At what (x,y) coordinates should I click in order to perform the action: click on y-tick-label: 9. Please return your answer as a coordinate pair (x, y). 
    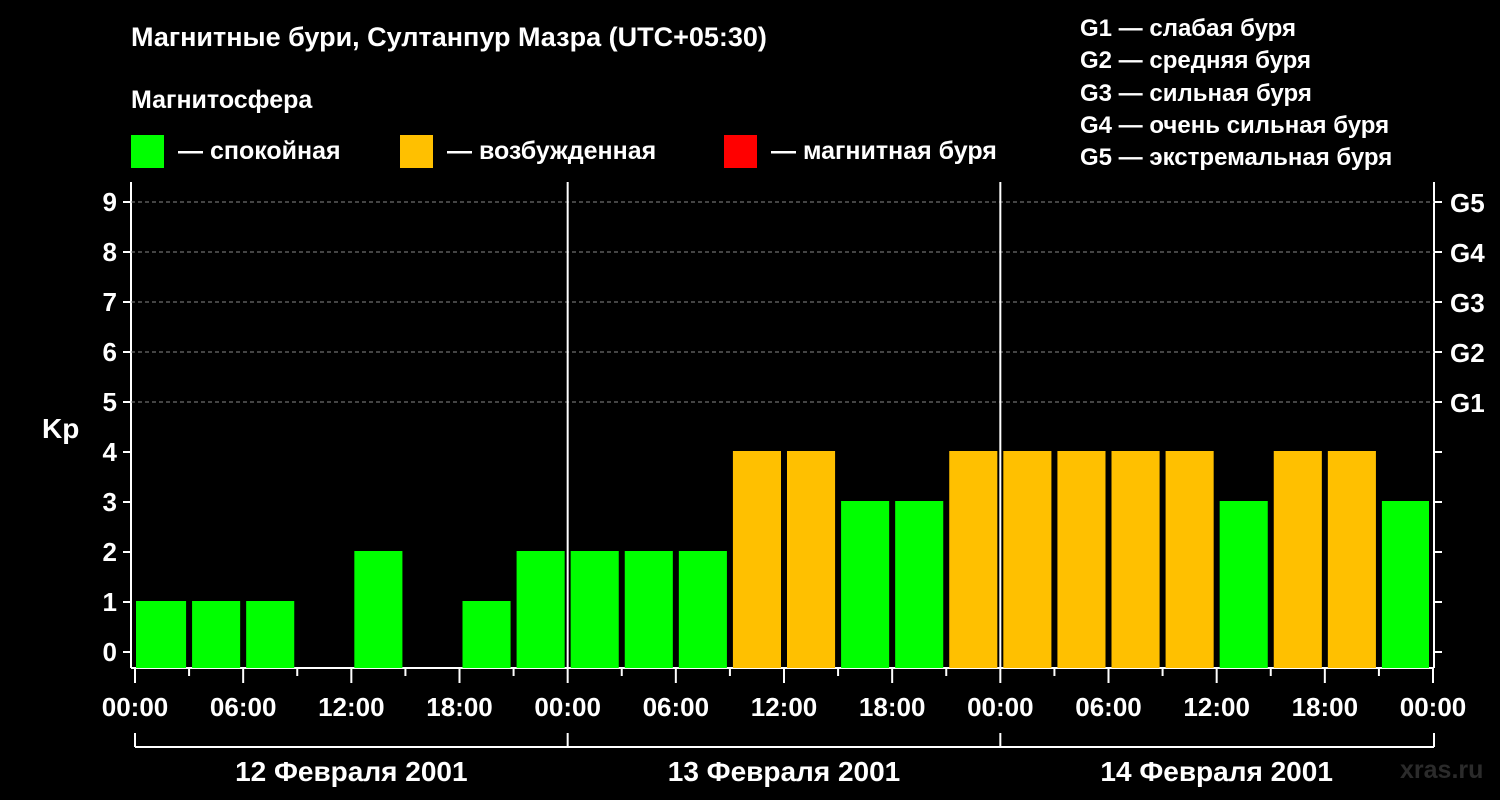
    Looking at the image, I should click on (110, 202).